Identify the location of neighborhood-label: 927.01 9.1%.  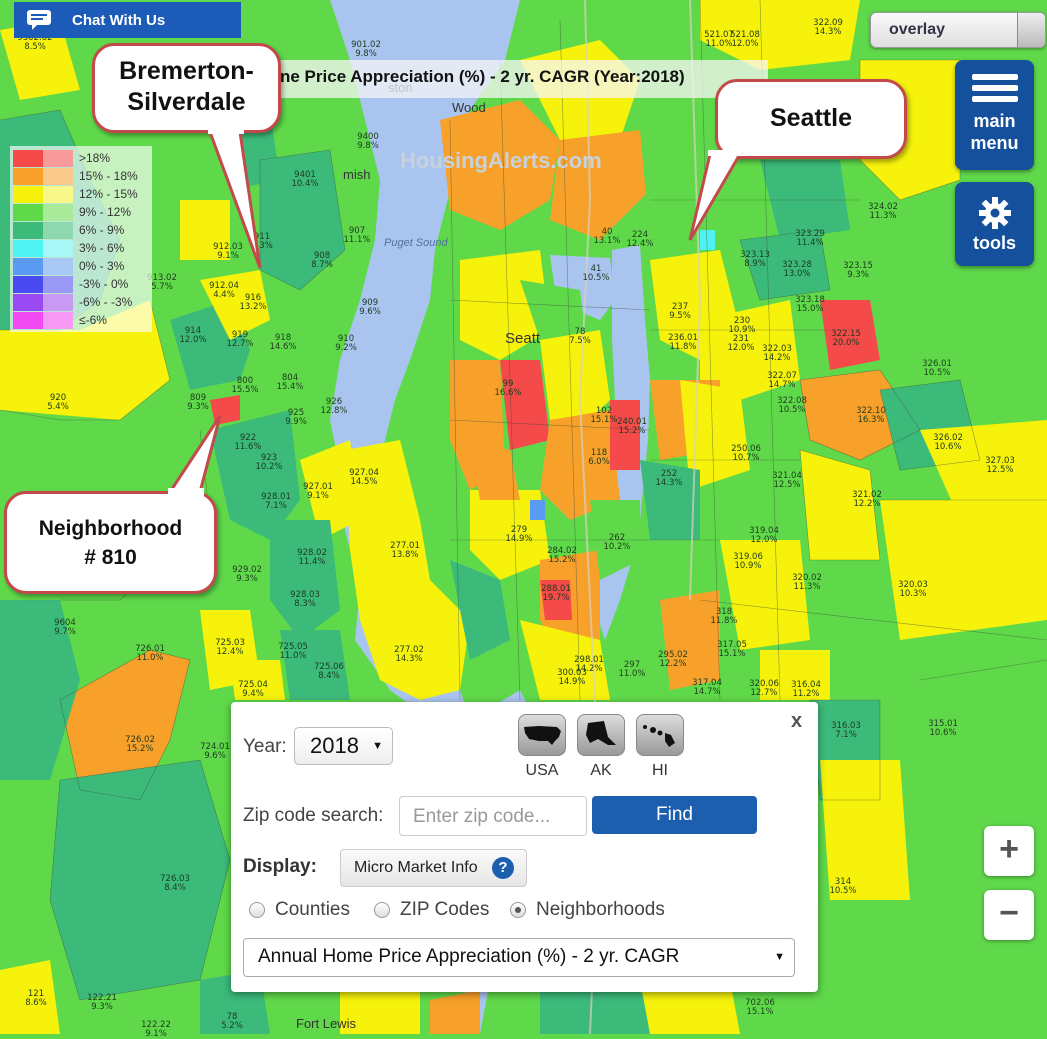
(318, 492).